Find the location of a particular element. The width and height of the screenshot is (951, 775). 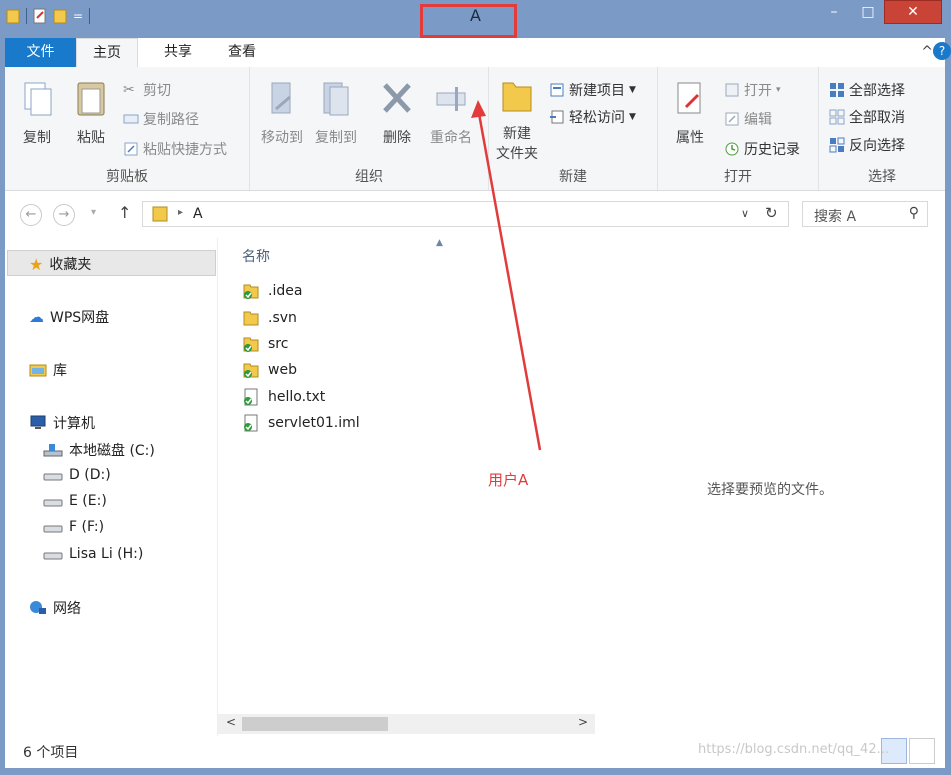

move-to-label: 移动到 is located at coordinates (282, 138).